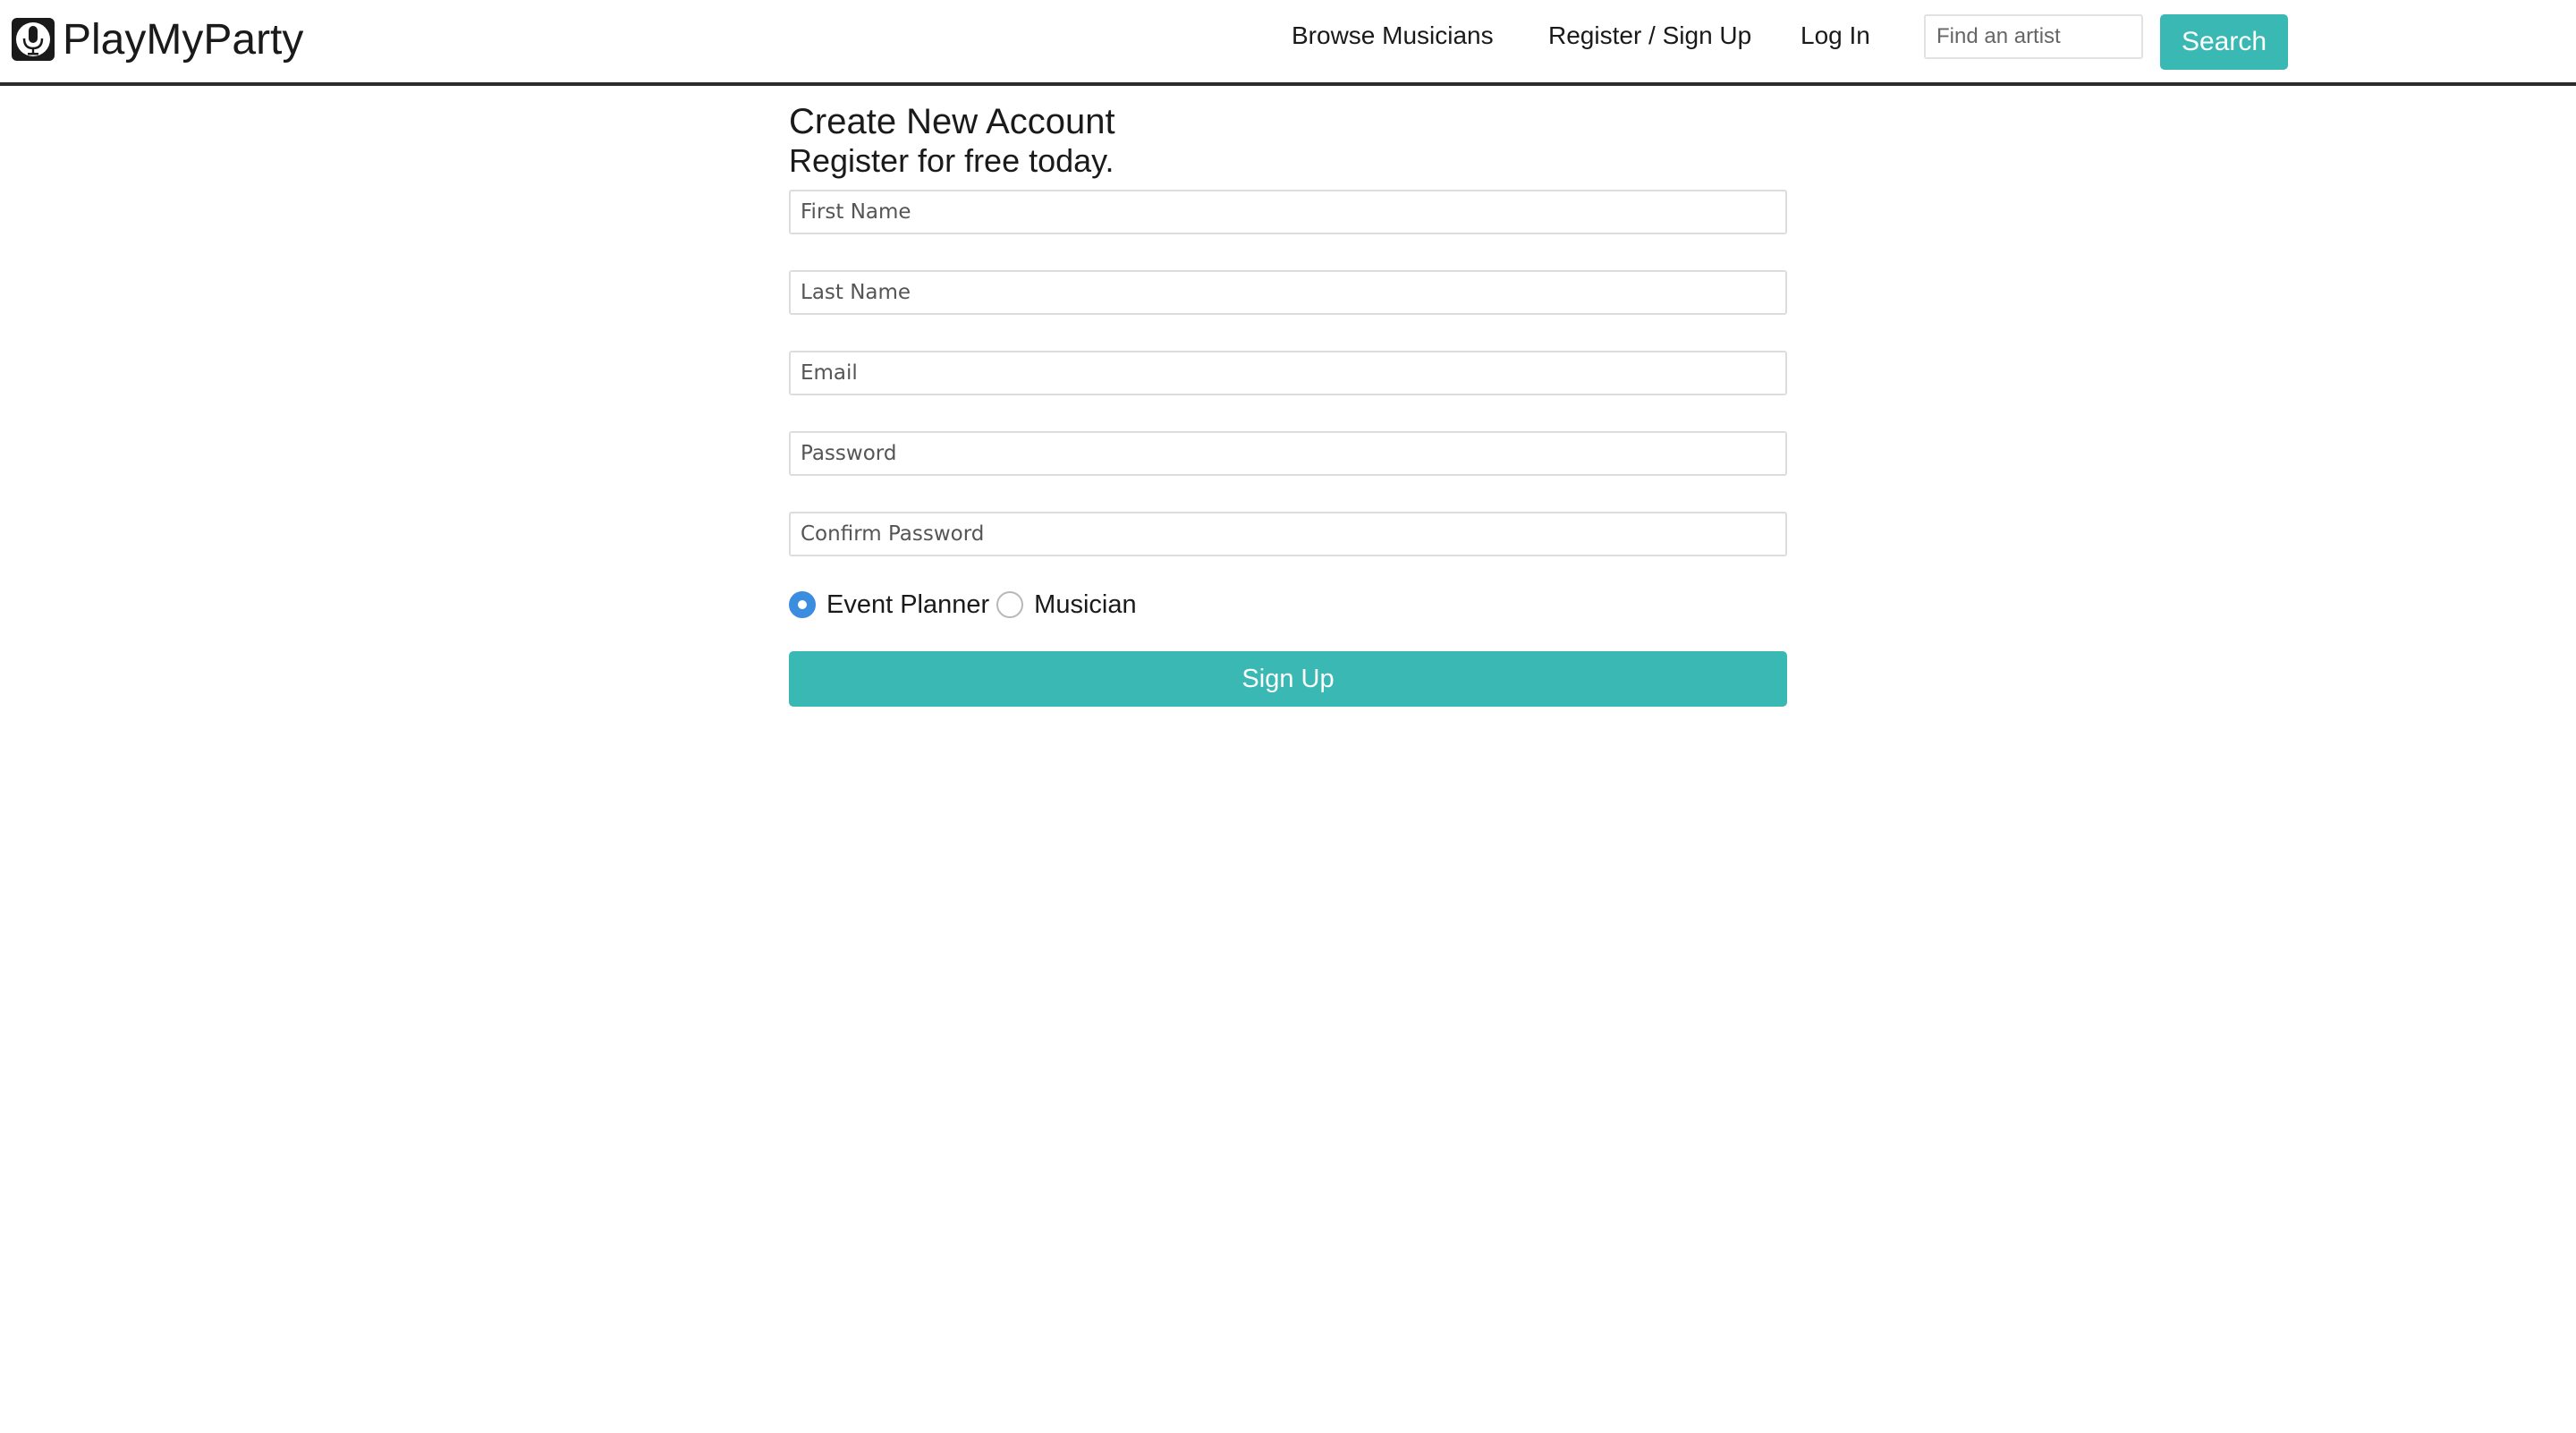  Describe the element at coordinates (907, 605) in the screenshot. I see `event-planner-label: Event Planner` at that location.